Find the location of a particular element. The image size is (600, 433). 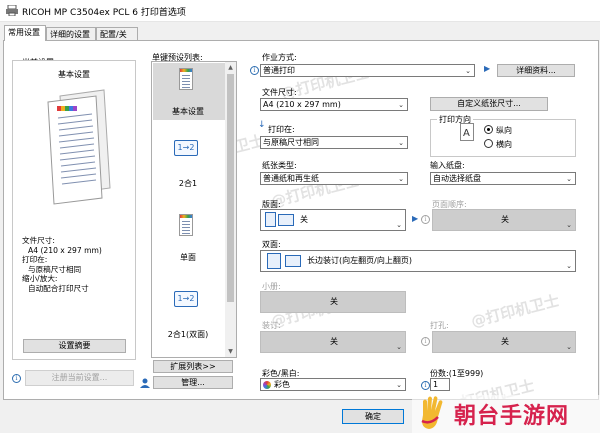

page-order-value: 关 is located at coordinates (505, 219).